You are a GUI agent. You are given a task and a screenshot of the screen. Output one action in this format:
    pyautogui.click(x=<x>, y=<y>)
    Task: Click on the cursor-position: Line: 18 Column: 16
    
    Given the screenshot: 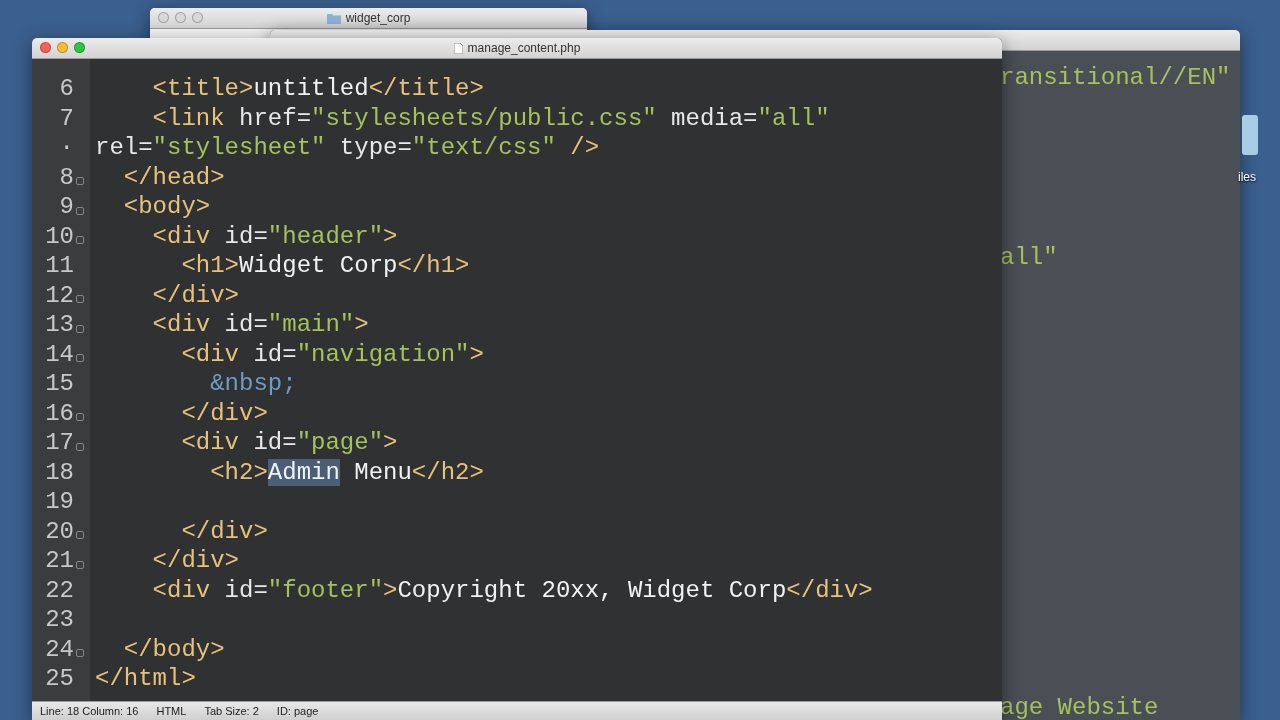 What is the action you would take?
    pyautogui.click(x=89, y=711)
    